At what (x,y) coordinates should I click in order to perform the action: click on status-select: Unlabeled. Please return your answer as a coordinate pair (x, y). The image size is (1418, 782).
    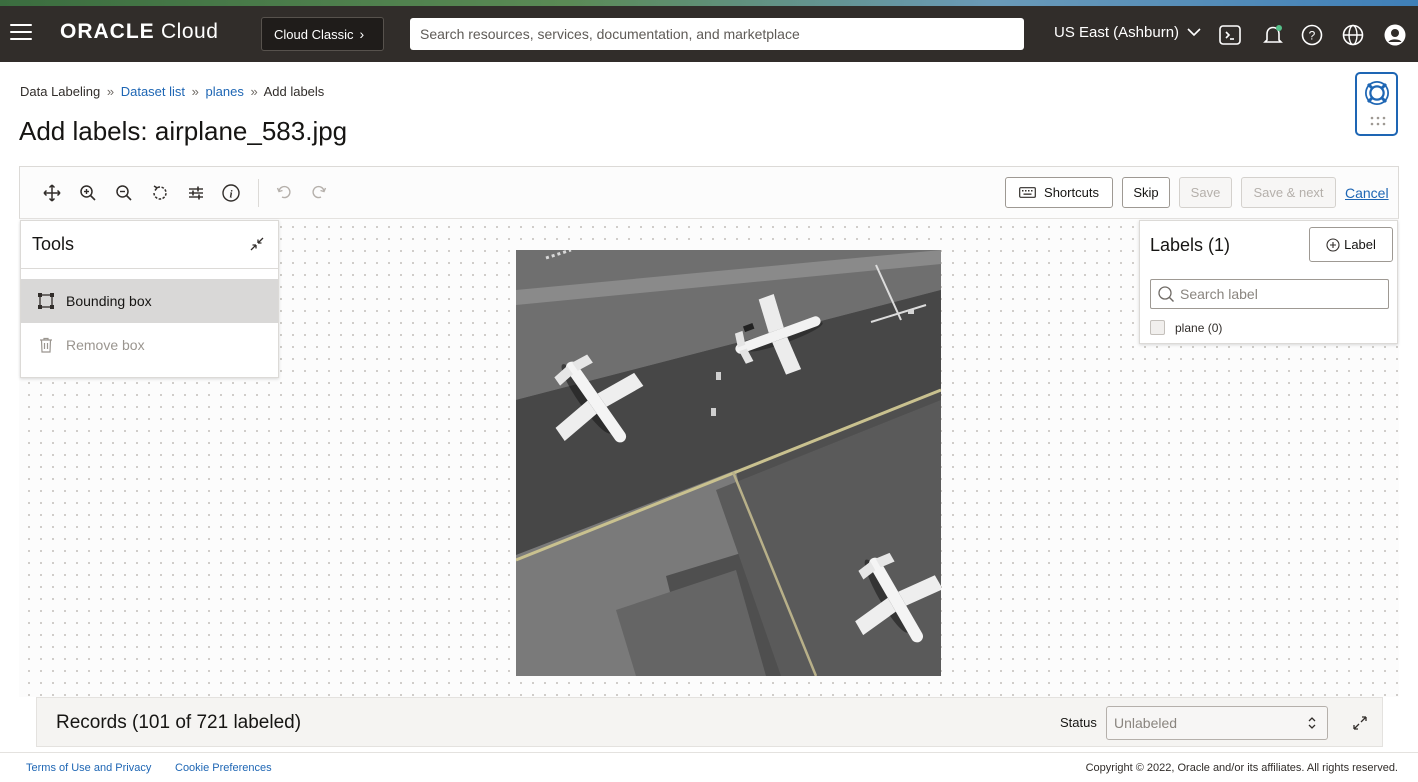
    Looking at the image, I should click on (1217, 723).